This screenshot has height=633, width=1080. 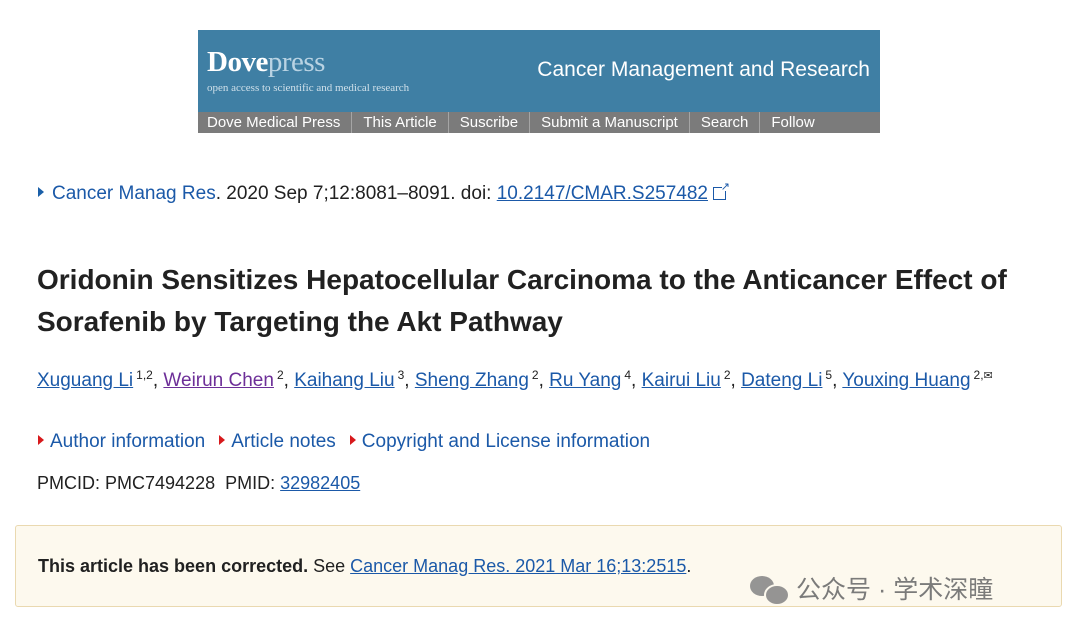 What do you see at coordinates (703, 70) in the screenshot?
I see `journal-name: Cancer Management and Research` at bounding box center [703, 70].